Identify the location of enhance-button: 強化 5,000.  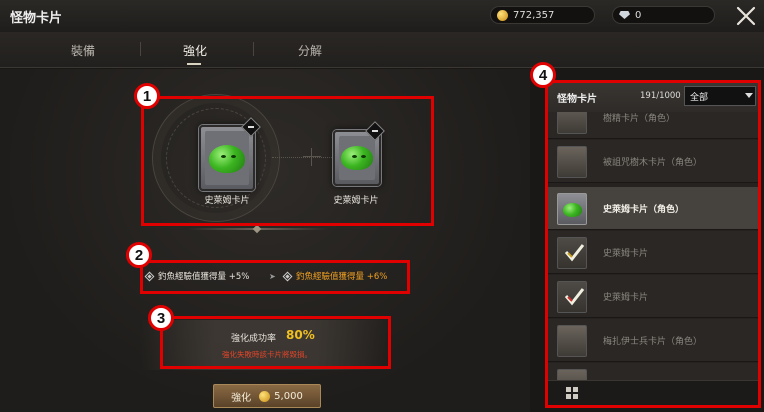
(267, 396).